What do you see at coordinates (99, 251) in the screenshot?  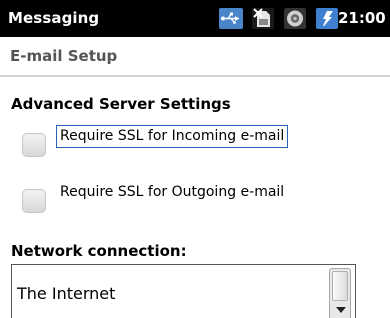 I see `network-connection-label: Network connection:` at bounding box center [99, 251].